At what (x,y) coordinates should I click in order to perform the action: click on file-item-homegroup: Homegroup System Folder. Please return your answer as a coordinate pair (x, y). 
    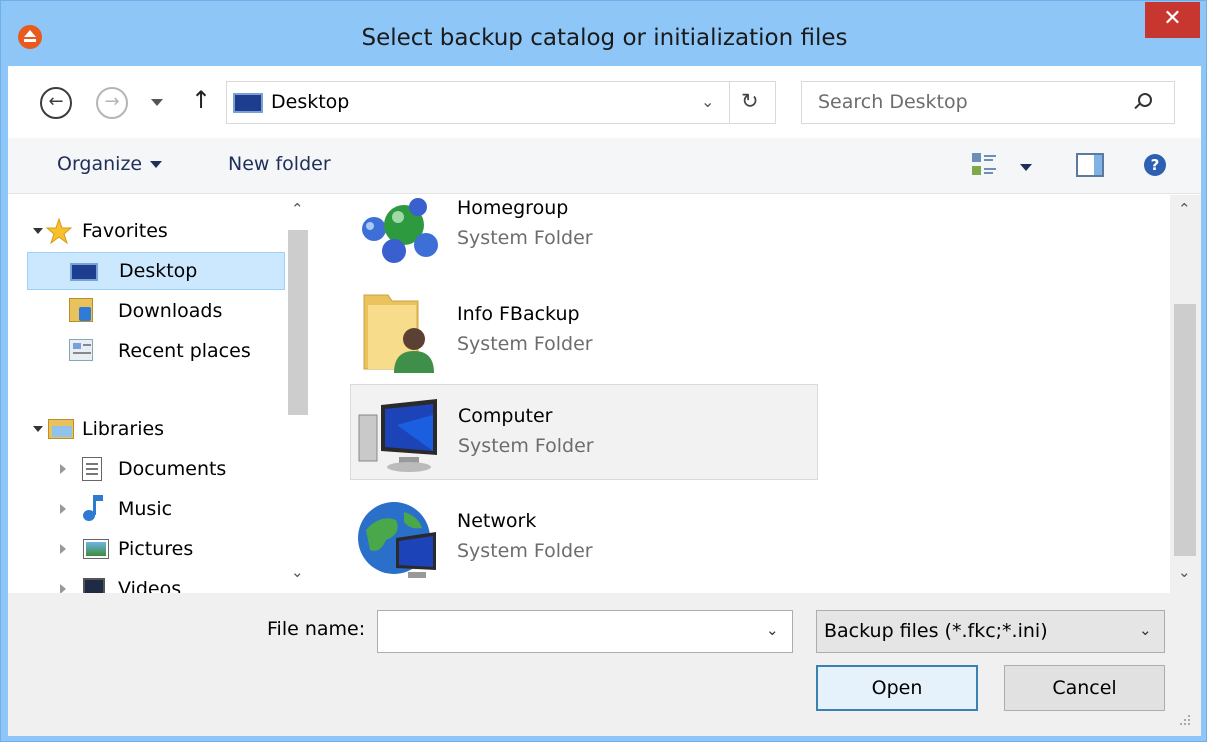
    Looking at the image, I should click on (584, 232).